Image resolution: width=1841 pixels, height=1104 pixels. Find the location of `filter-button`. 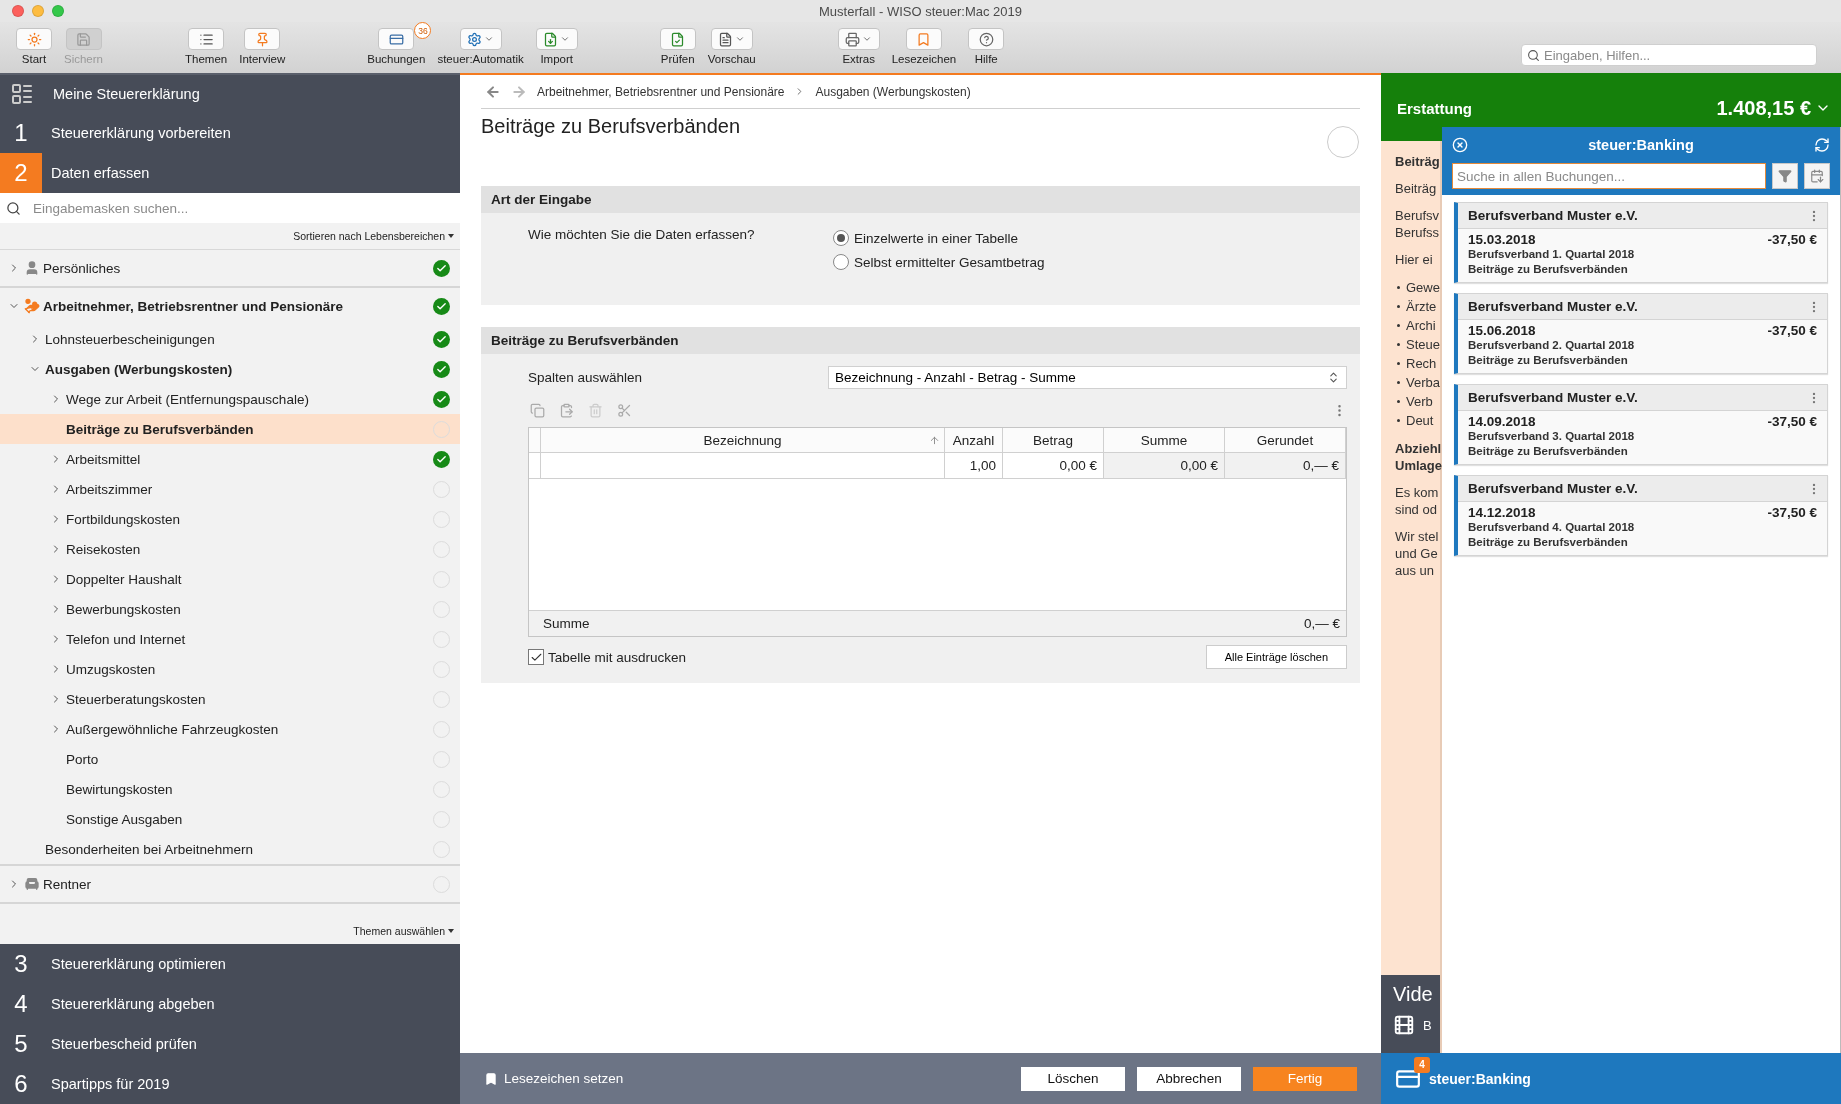

filter-button is located at coordinates (1785, 176).